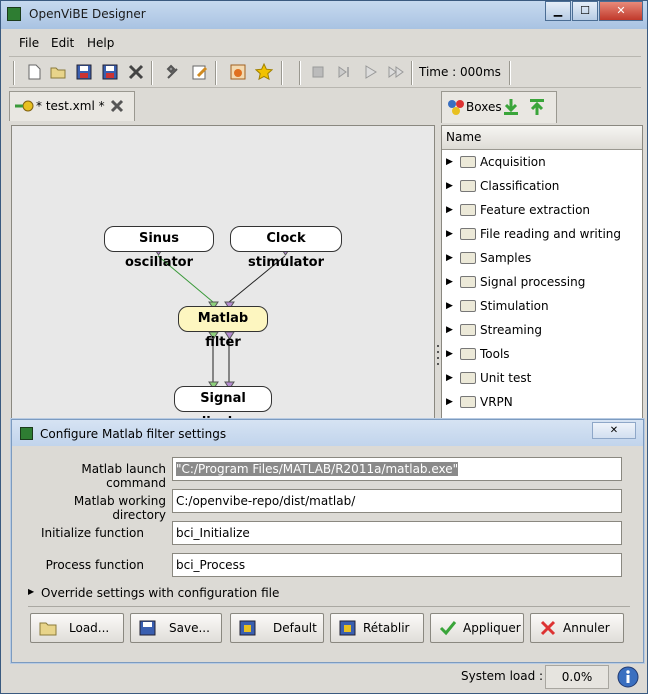 Image resolution: width=648 pixels, height=694 pixels. Describe the element at coordinates (477, 628) in the screenshot. I see `apply-button: Appliquer` at that location.